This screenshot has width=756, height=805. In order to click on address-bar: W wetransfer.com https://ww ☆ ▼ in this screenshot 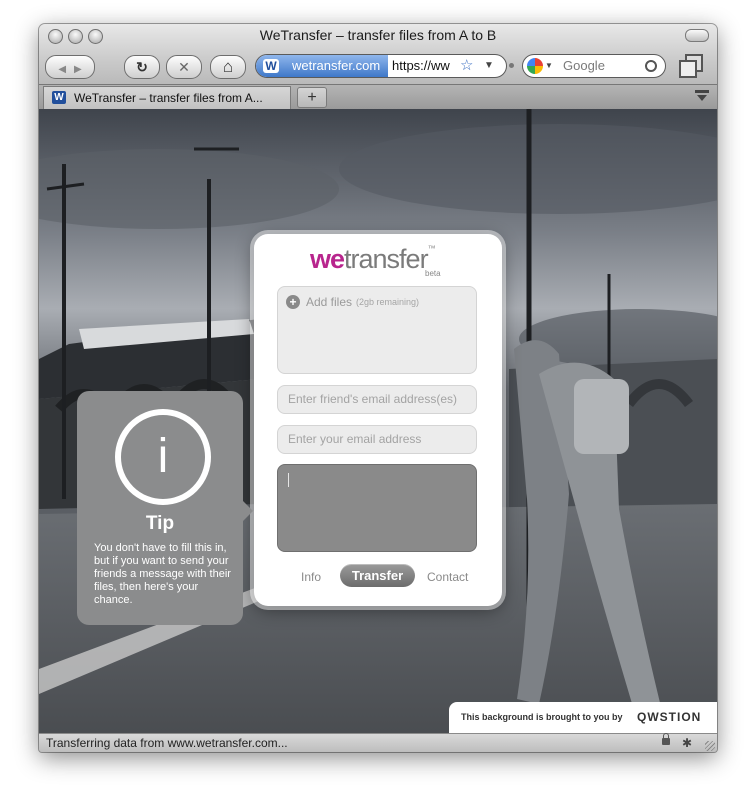, I will do `click(381, 66)`.